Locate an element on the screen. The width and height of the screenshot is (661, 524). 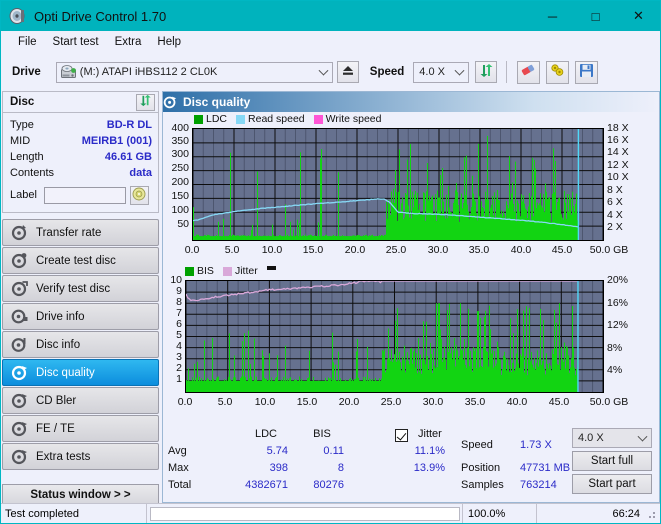
sidebar-item-fe-te: FE / TE is located at coordinates (80, 428).